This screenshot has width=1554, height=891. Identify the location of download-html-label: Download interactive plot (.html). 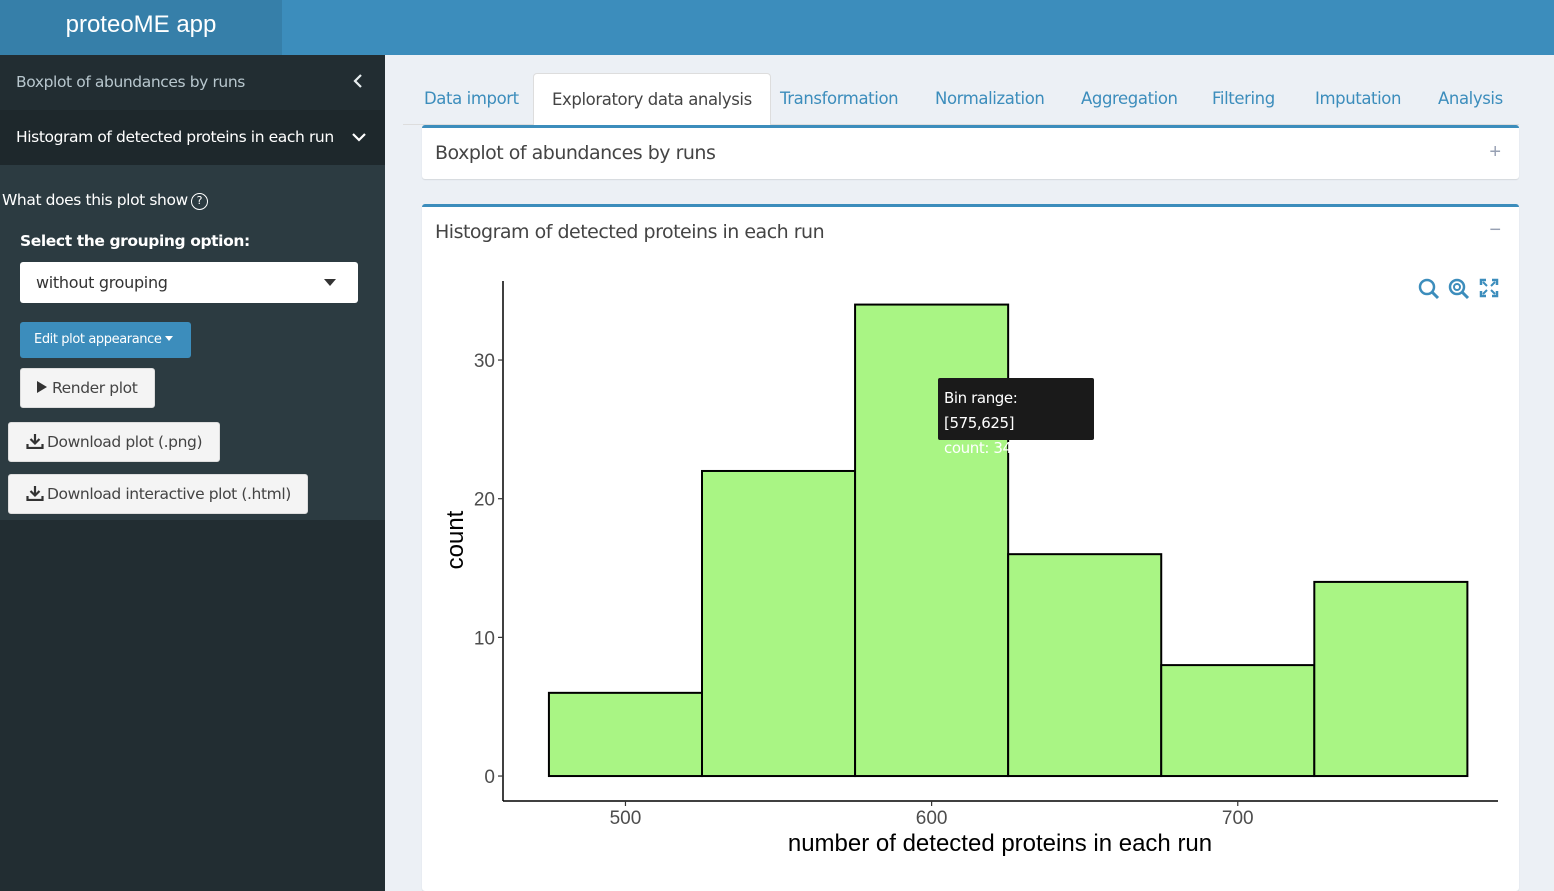
(169, 494).